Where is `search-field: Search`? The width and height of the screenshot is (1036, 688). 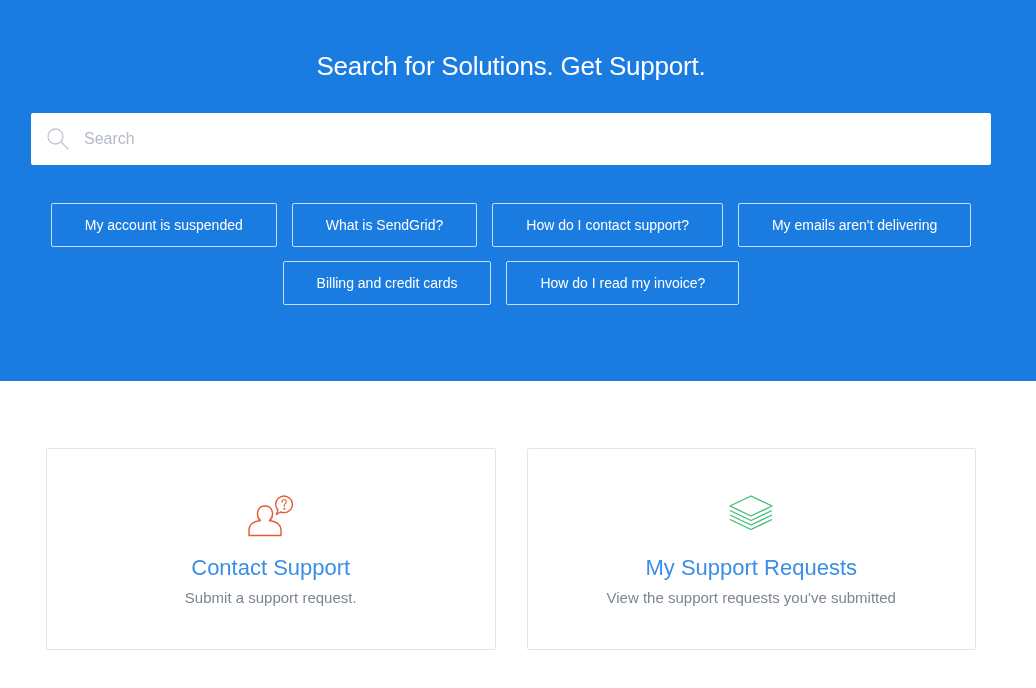
search-field: Search is located at coordinates (511, 139).